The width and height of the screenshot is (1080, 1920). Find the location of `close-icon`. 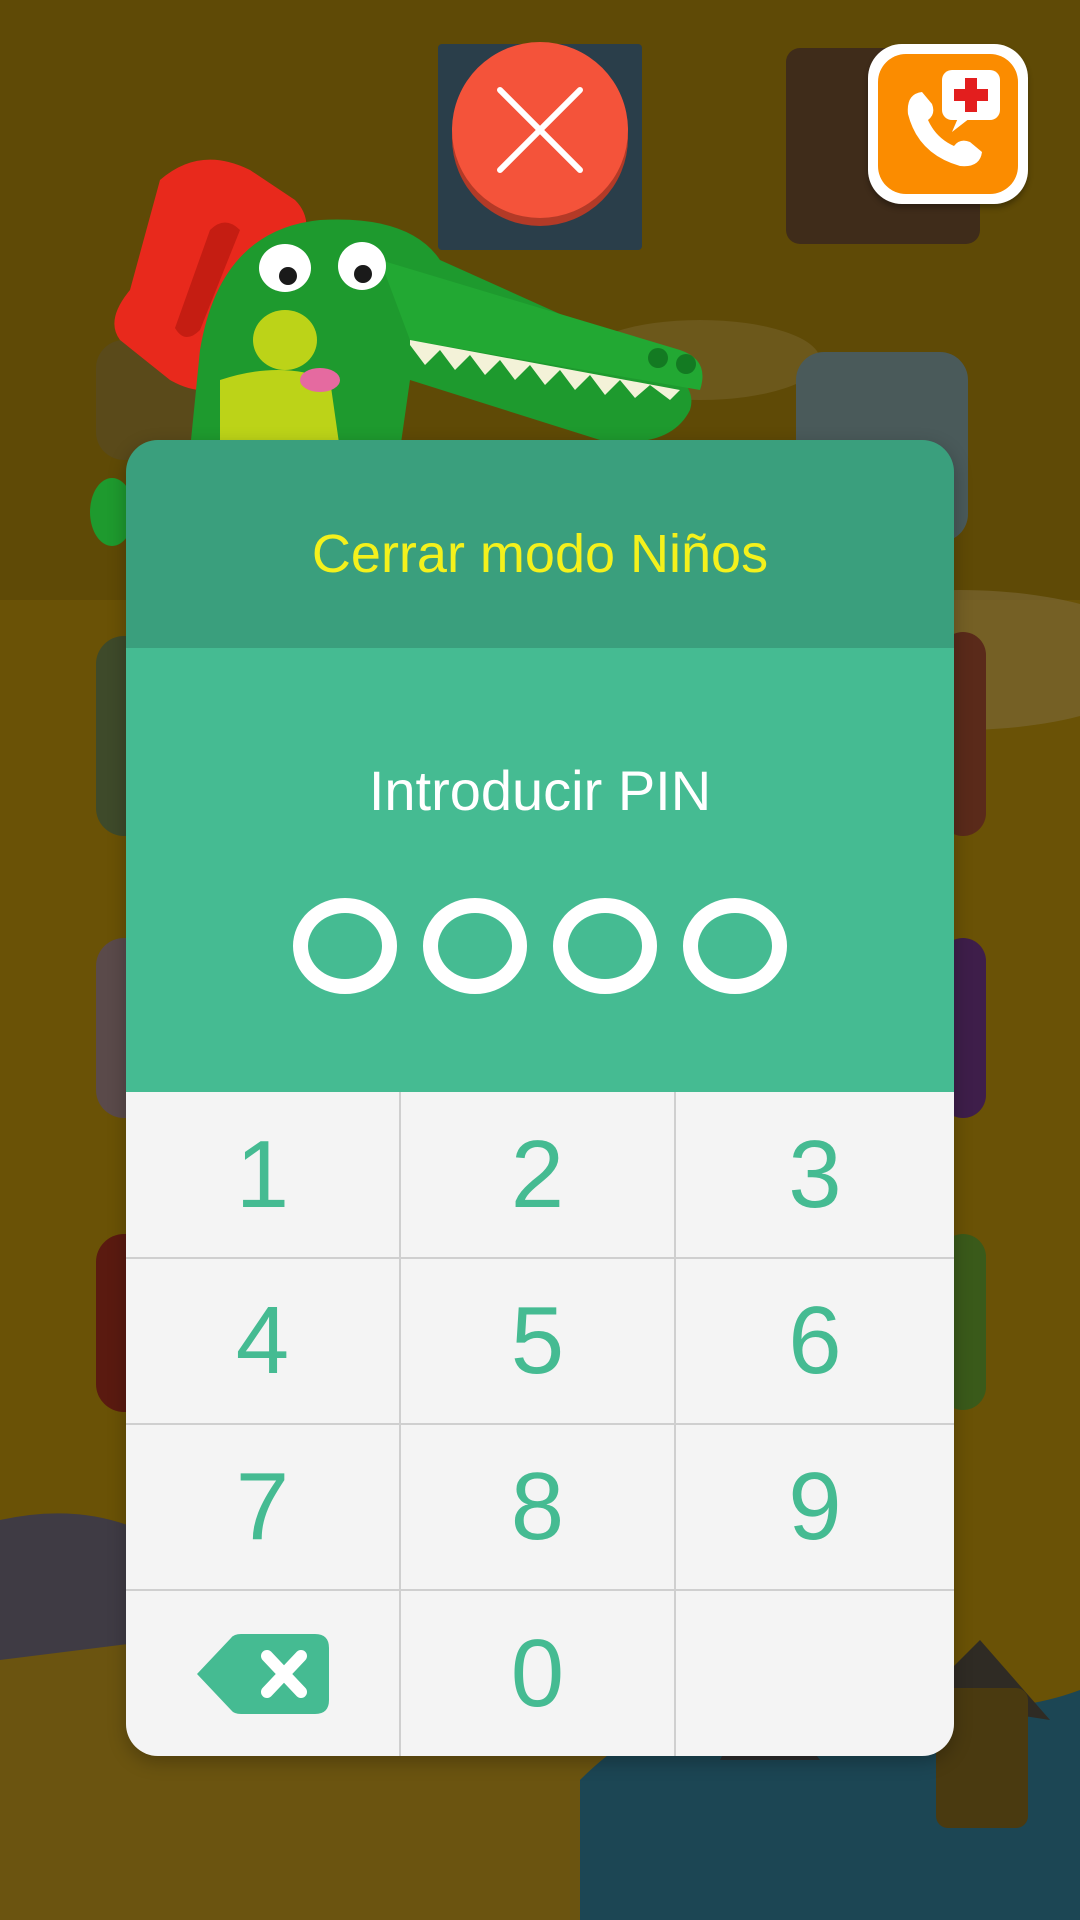

close-icon is located at coordinates (540, 130).